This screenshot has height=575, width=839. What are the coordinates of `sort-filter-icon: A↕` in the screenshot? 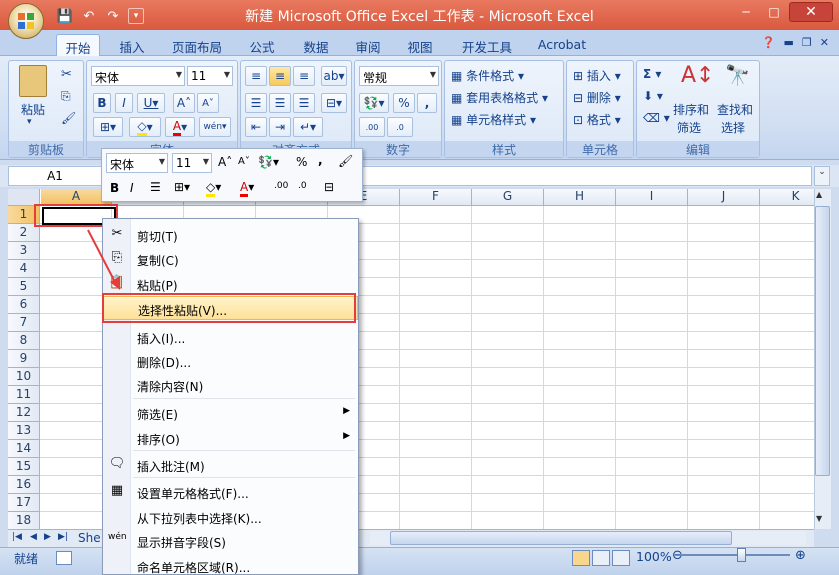 It's located at (697, 75).